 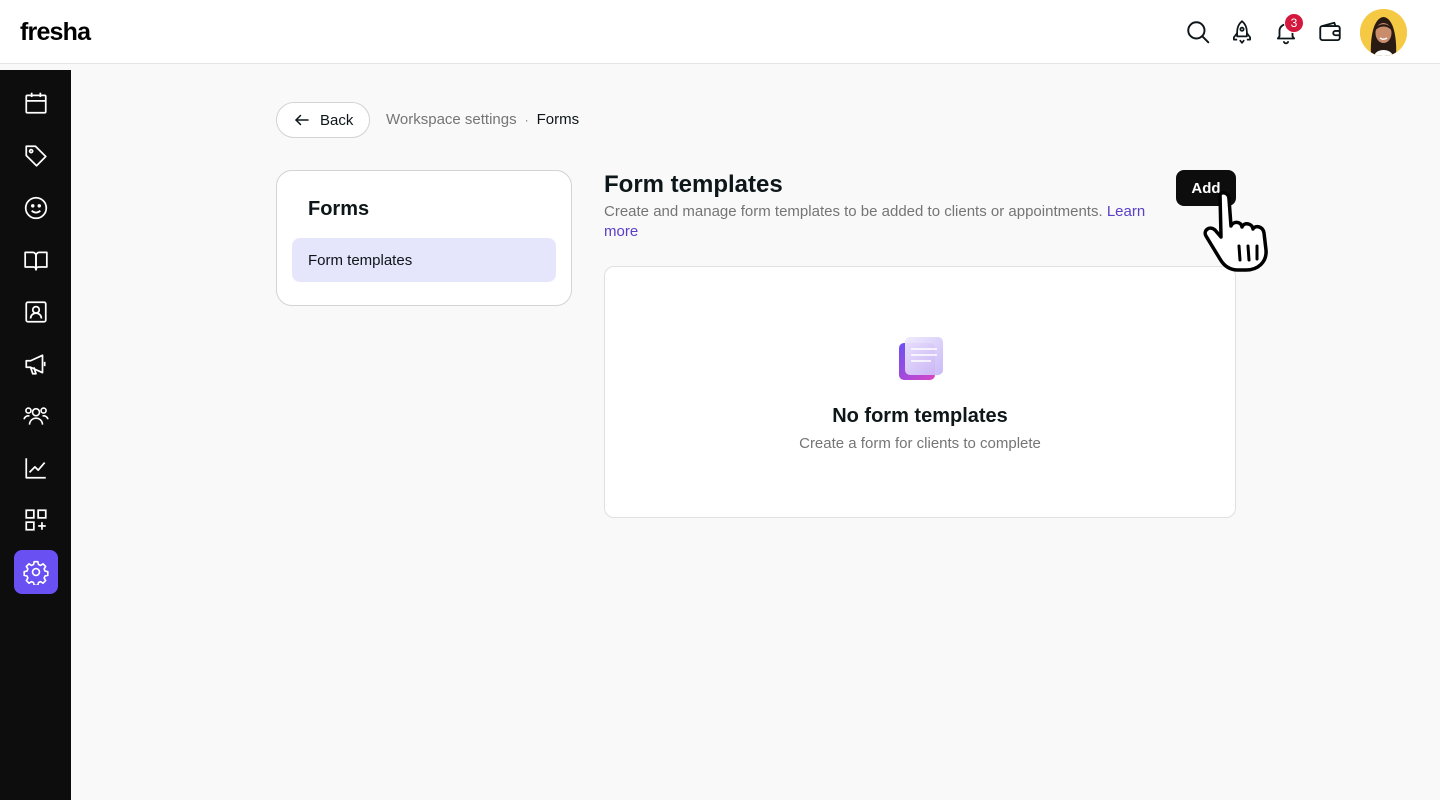 What do you see at coordinates (1330, 32) in the screenshot?
I see `wallet-icon` at bounding box center [1330, 32].